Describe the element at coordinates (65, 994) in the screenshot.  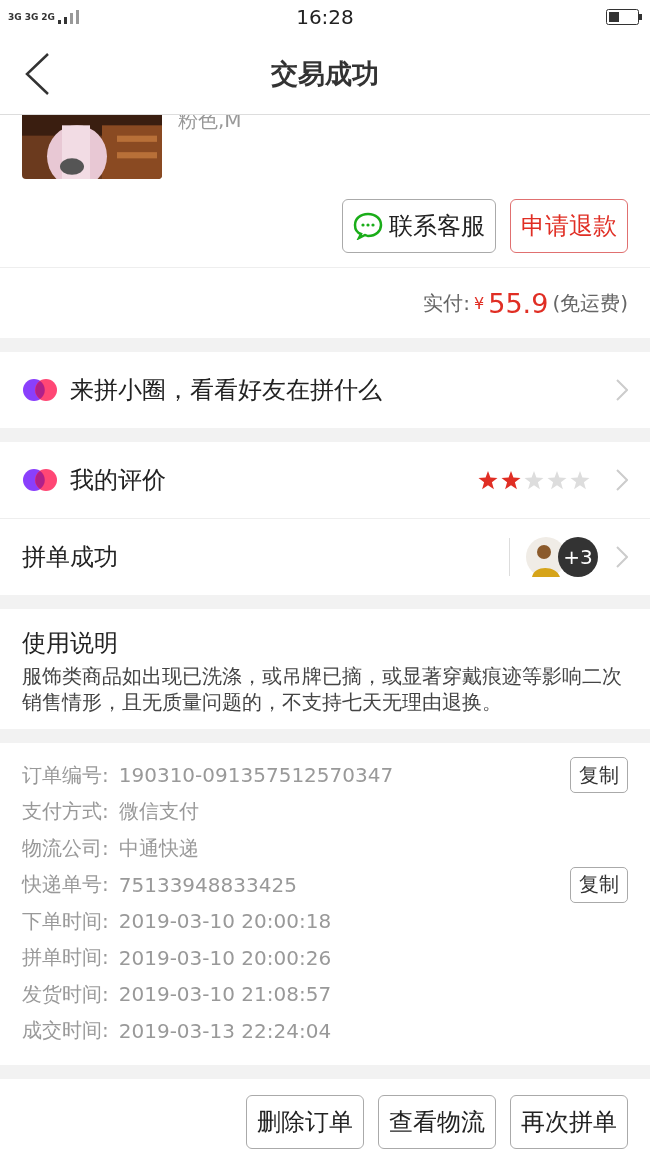
I see `info-label: 发货时间:` at that location.